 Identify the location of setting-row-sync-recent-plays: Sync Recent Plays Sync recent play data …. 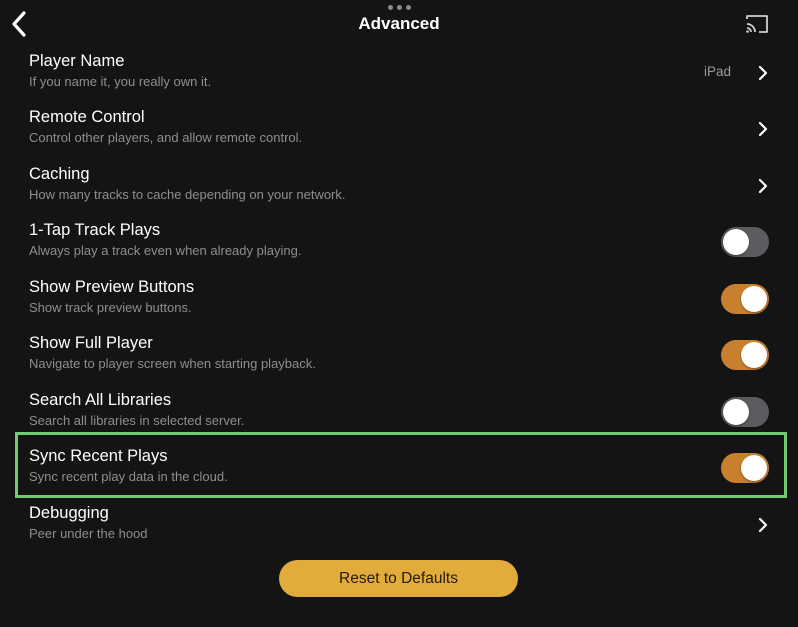
(399, 469).